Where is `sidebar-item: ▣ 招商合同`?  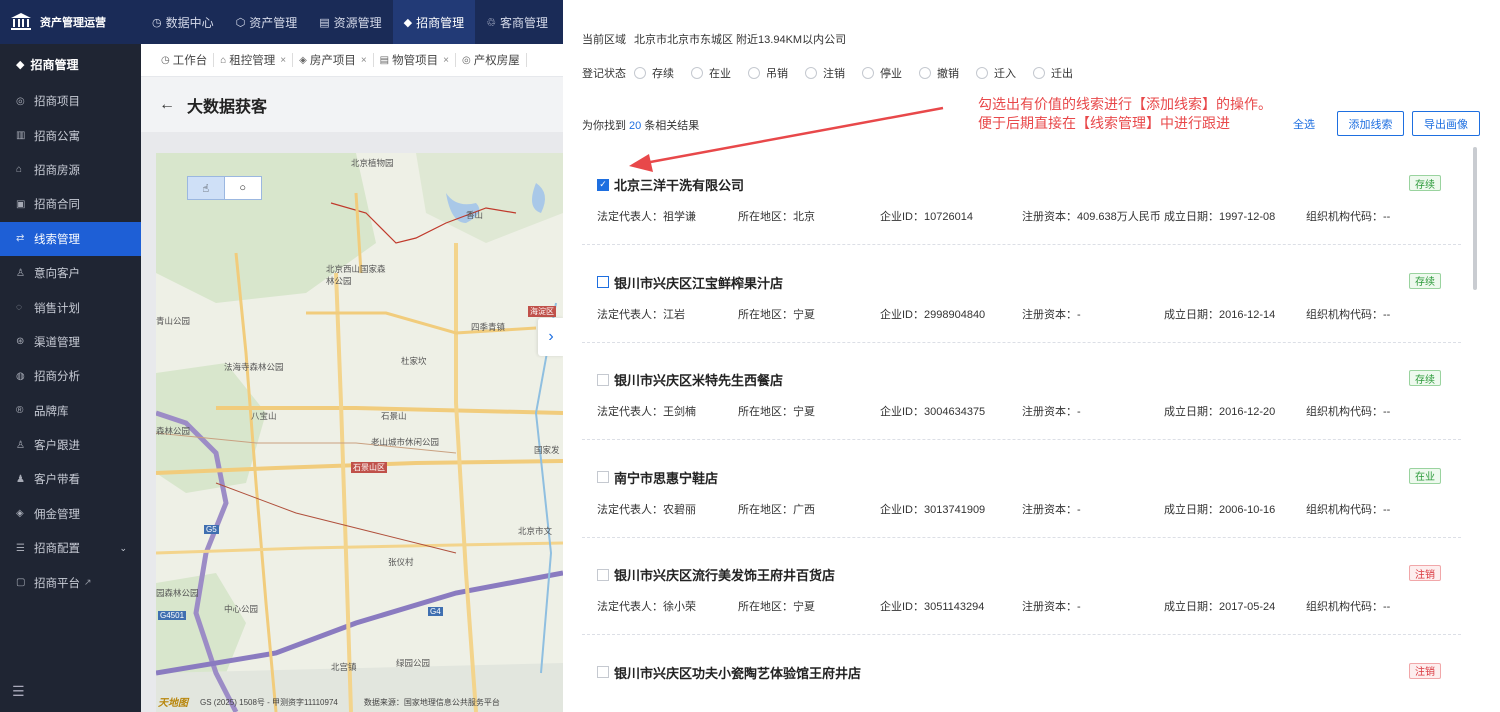 sidebar-item: ▣ 招商合同 is located at coordinates (70, 204).